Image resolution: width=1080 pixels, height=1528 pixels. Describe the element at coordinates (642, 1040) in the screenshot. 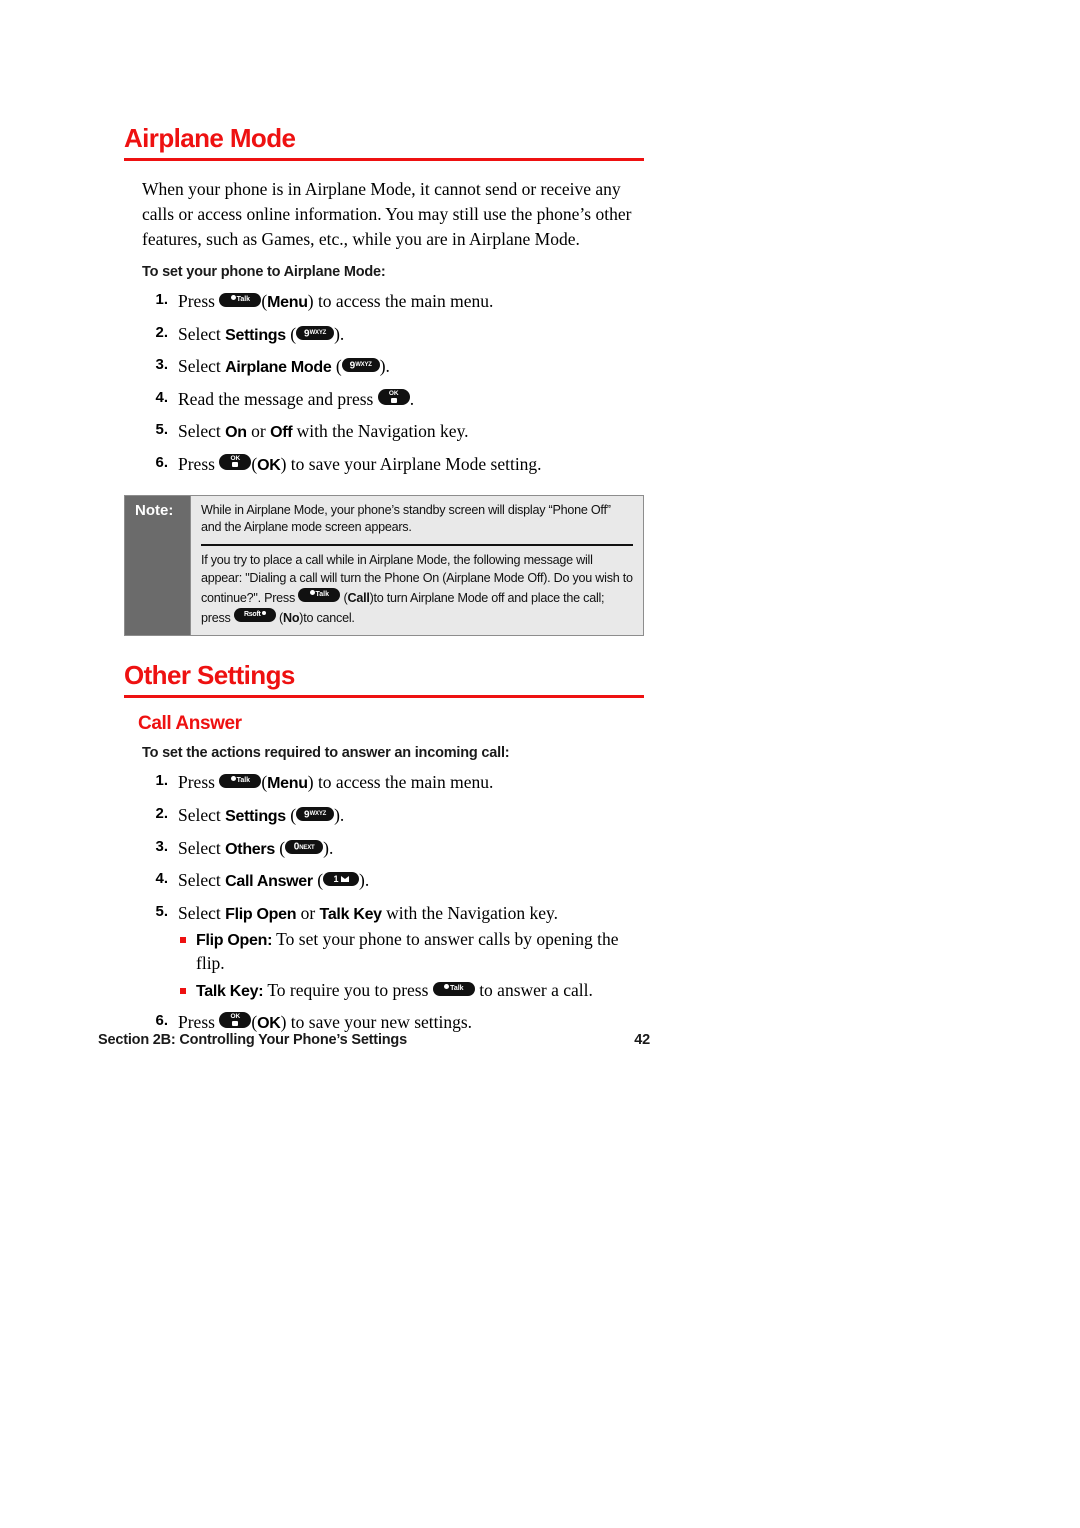

I see `footer-page-number: 42` at that location.